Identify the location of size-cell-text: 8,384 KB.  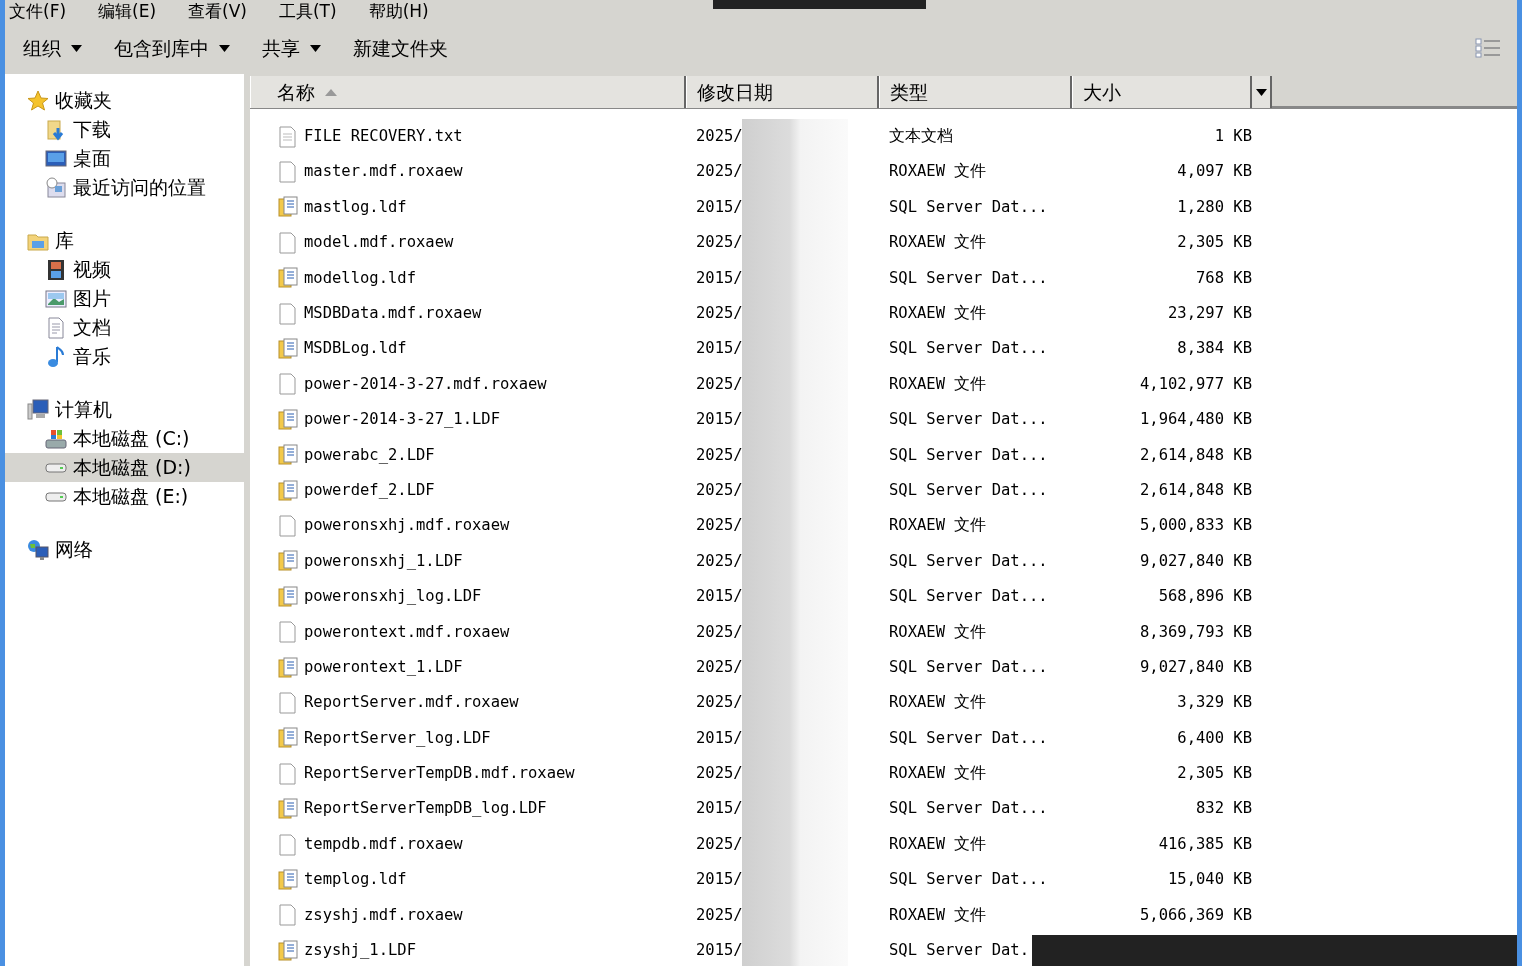
(1214, 349).